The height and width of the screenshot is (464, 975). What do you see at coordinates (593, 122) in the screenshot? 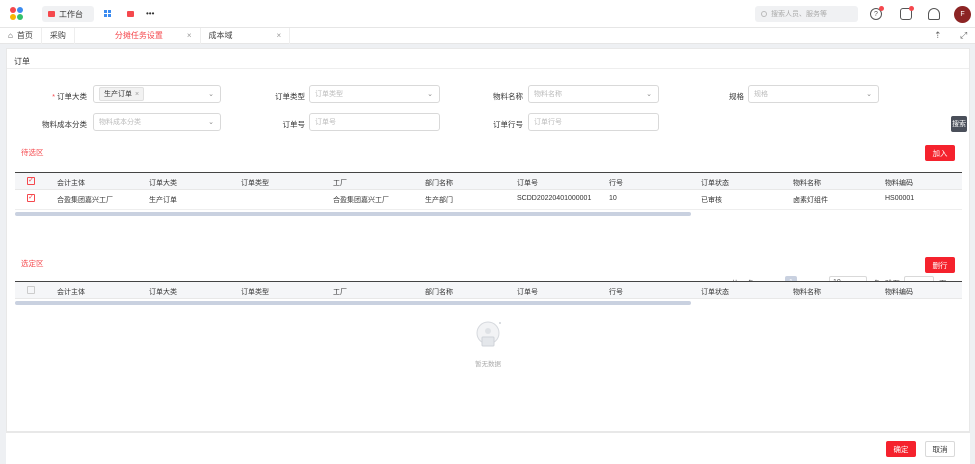
I see `order-line-input: 订单行号` at bounding box center [593, 122].